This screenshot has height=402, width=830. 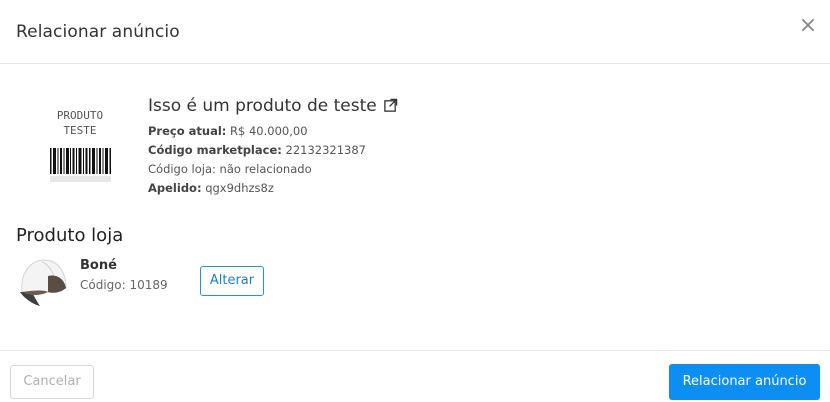 I want to click on nickname-value: qgx9dhzs8z, so click(x=239, y=188).